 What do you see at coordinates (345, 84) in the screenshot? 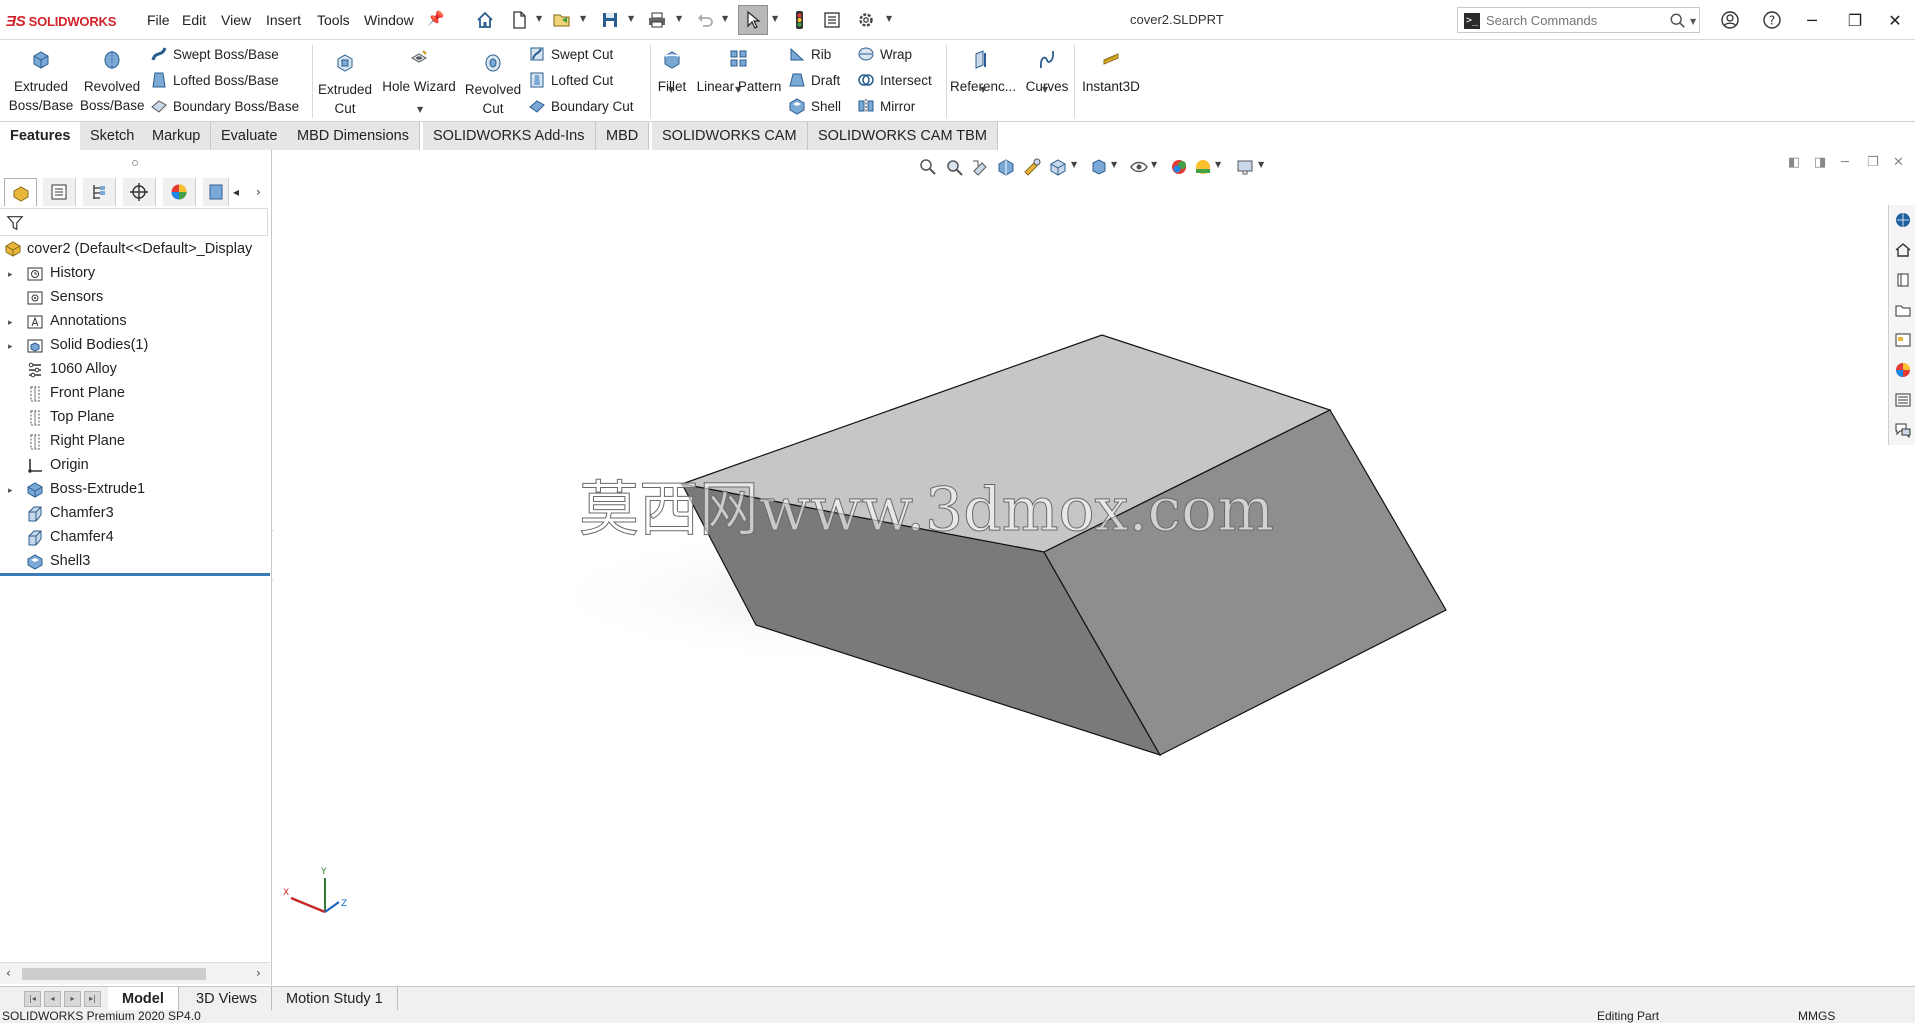
I see `extruded-cut-button: Extruded Cut` at bounding box center [345, 84].